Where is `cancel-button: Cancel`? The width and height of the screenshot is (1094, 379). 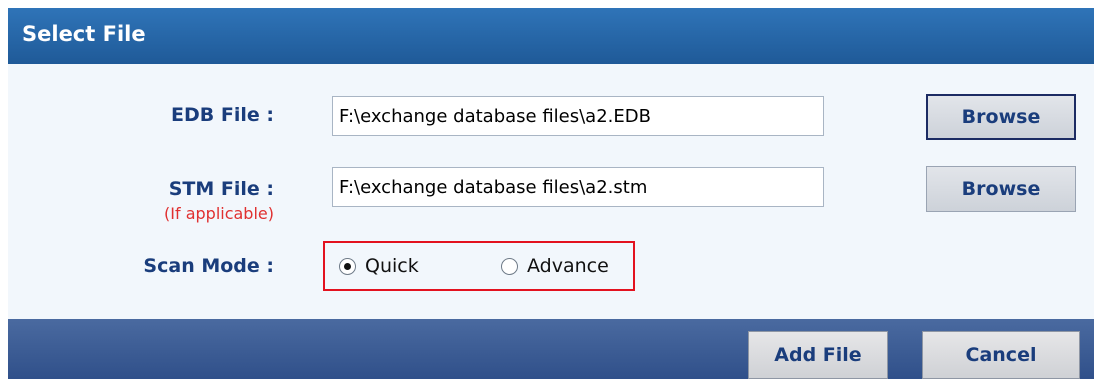
cancel-button: Cancel is located at coordinates (1001, 355).